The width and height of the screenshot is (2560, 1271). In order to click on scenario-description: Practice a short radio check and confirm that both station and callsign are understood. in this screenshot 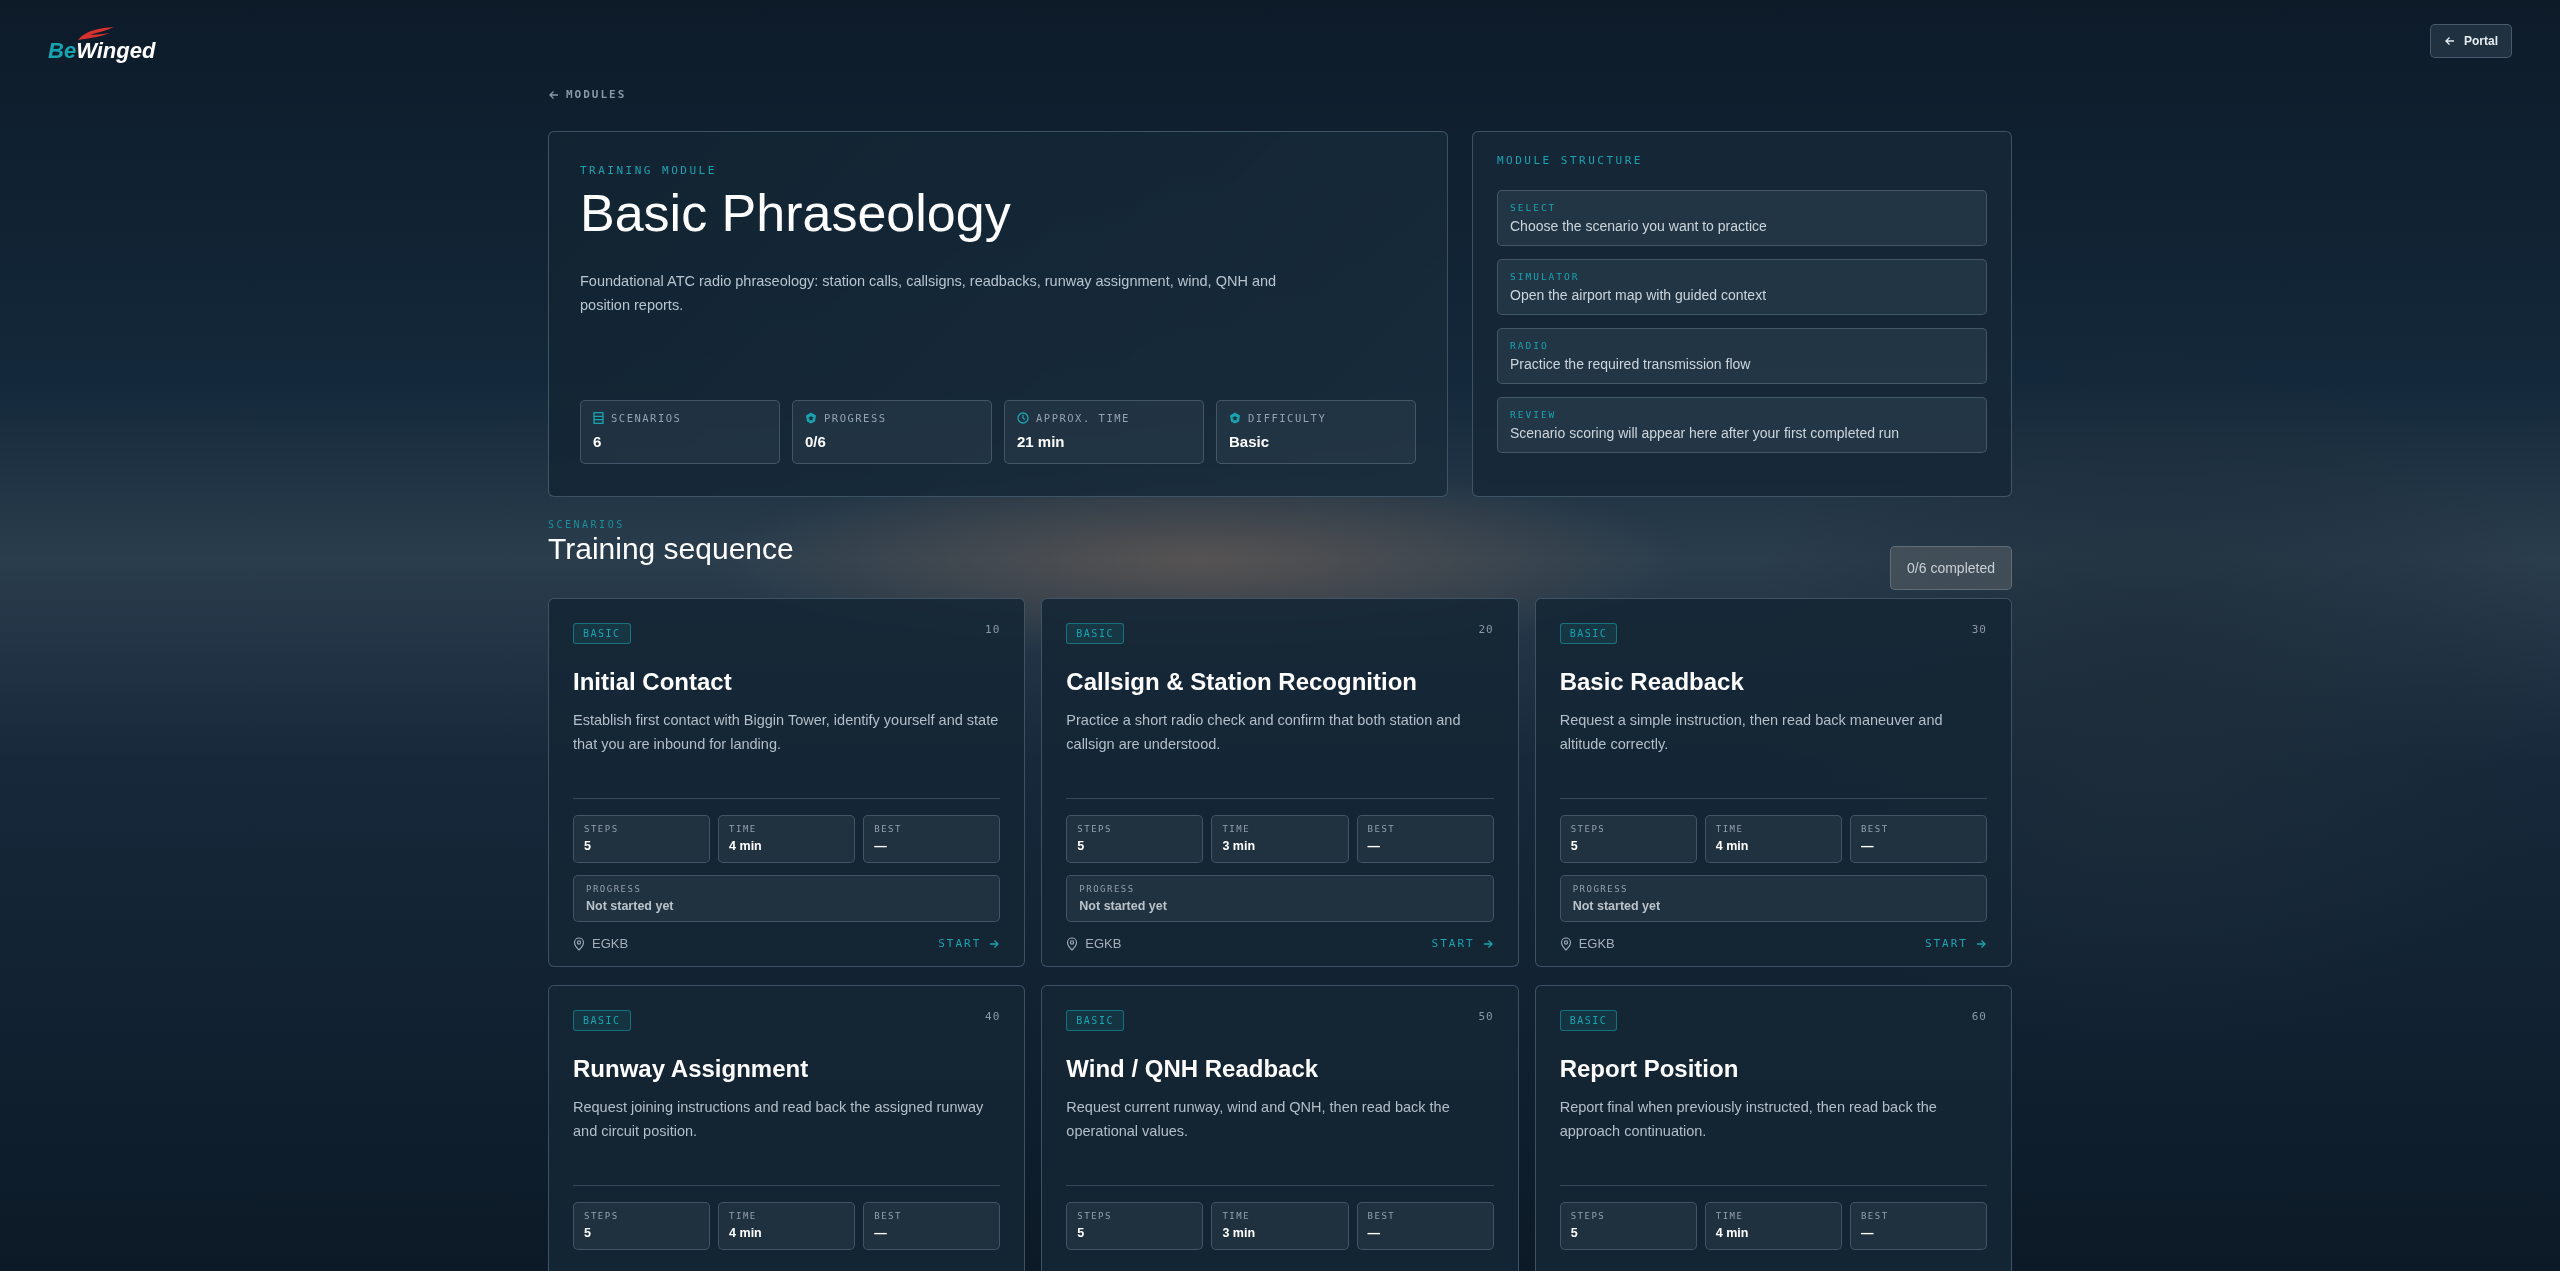, I will do `click(1264, 732)`.